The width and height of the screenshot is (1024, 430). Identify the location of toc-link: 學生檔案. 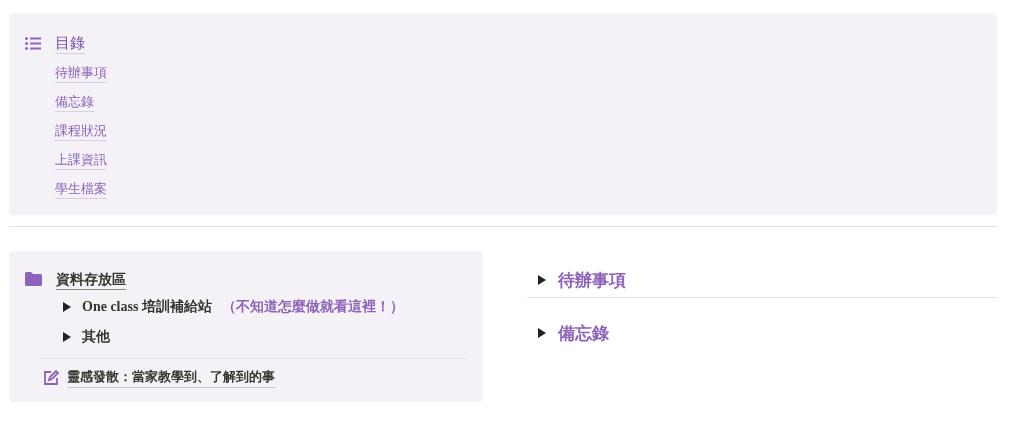
(81, 189).